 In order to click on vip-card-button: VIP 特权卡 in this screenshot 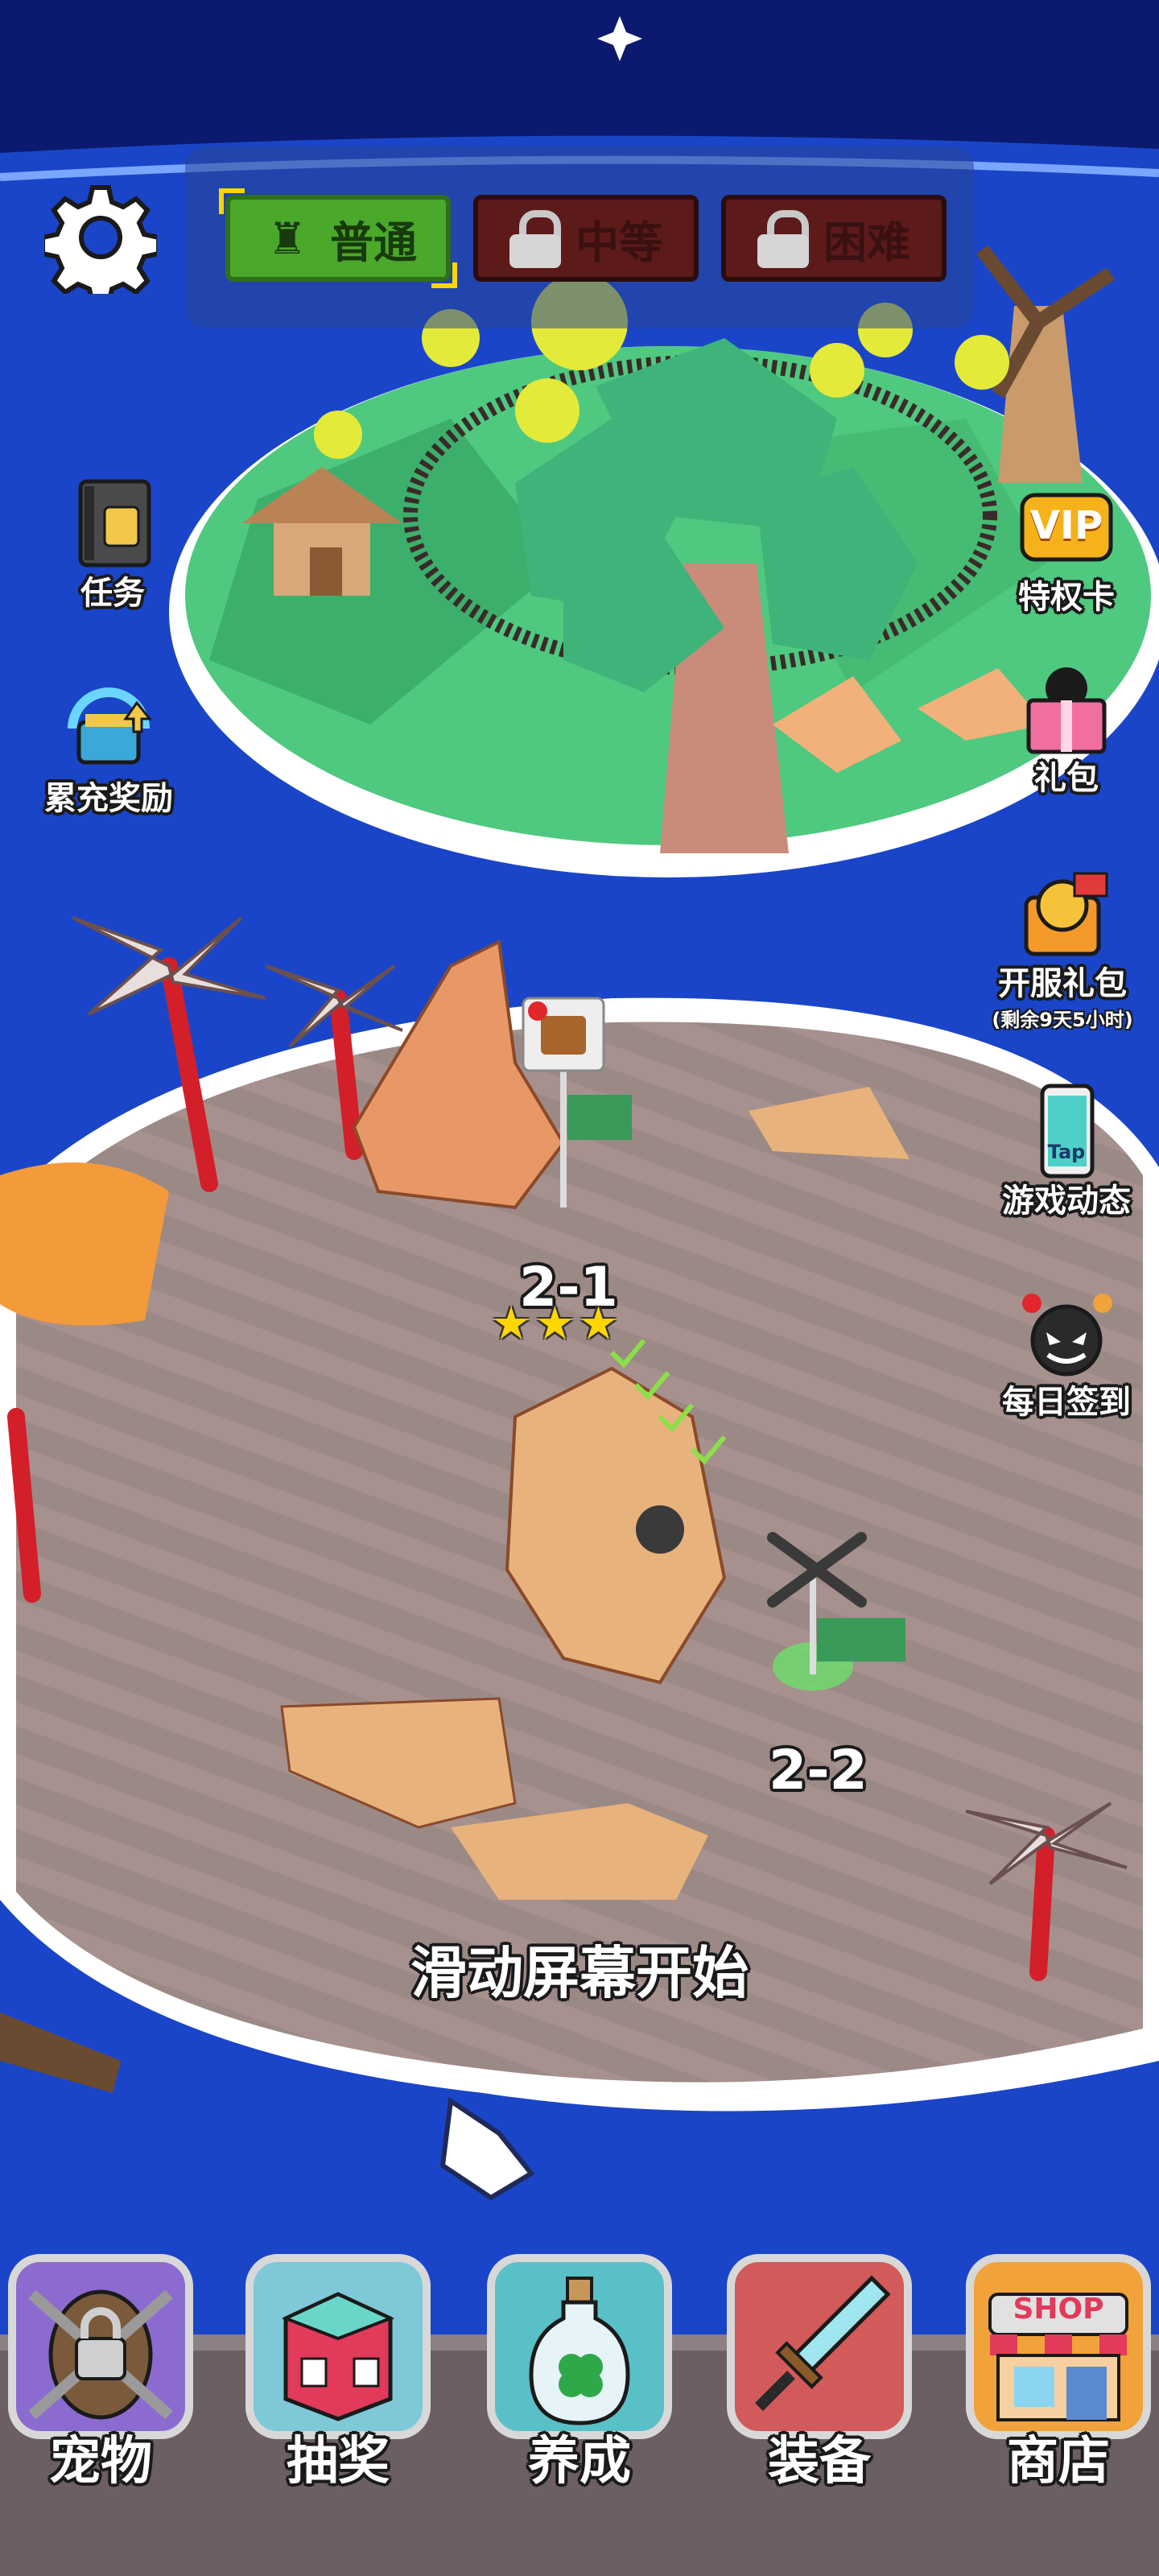, I will do `click(1066, 548)`.